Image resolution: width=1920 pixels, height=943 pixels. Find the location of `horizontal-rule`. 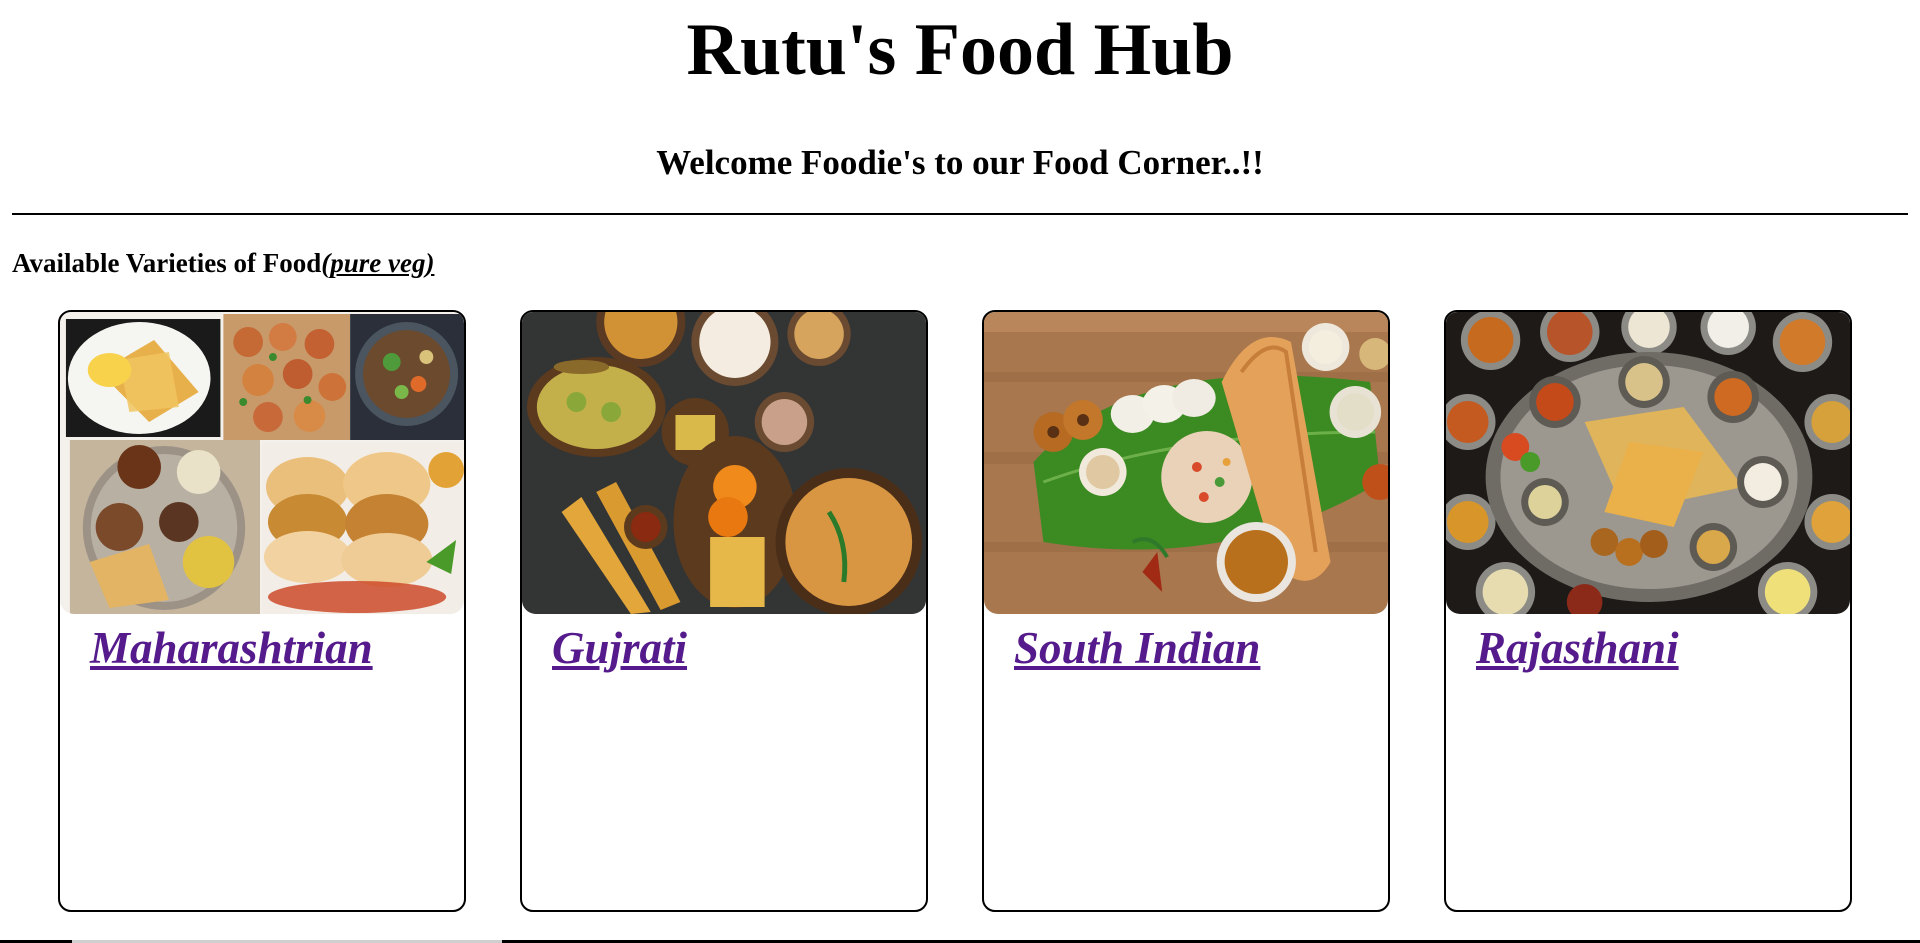

horizontal-rule is located at coordinates (960, 214).